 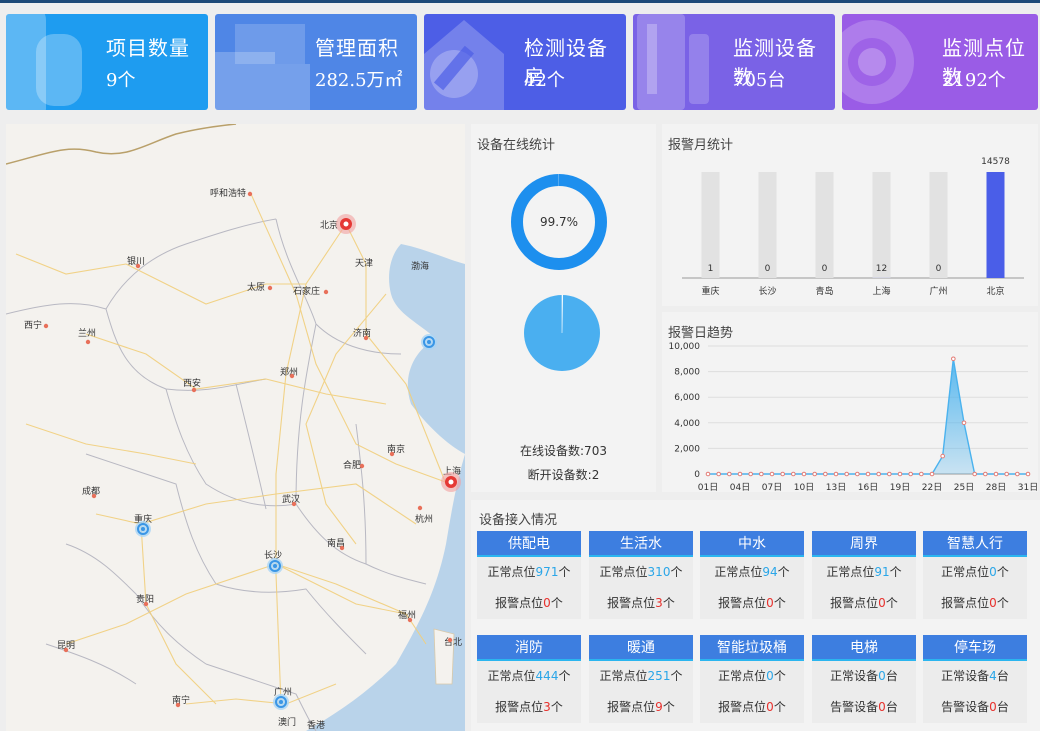 I want to click on normal-value: 4, so click(x=993, y=676).